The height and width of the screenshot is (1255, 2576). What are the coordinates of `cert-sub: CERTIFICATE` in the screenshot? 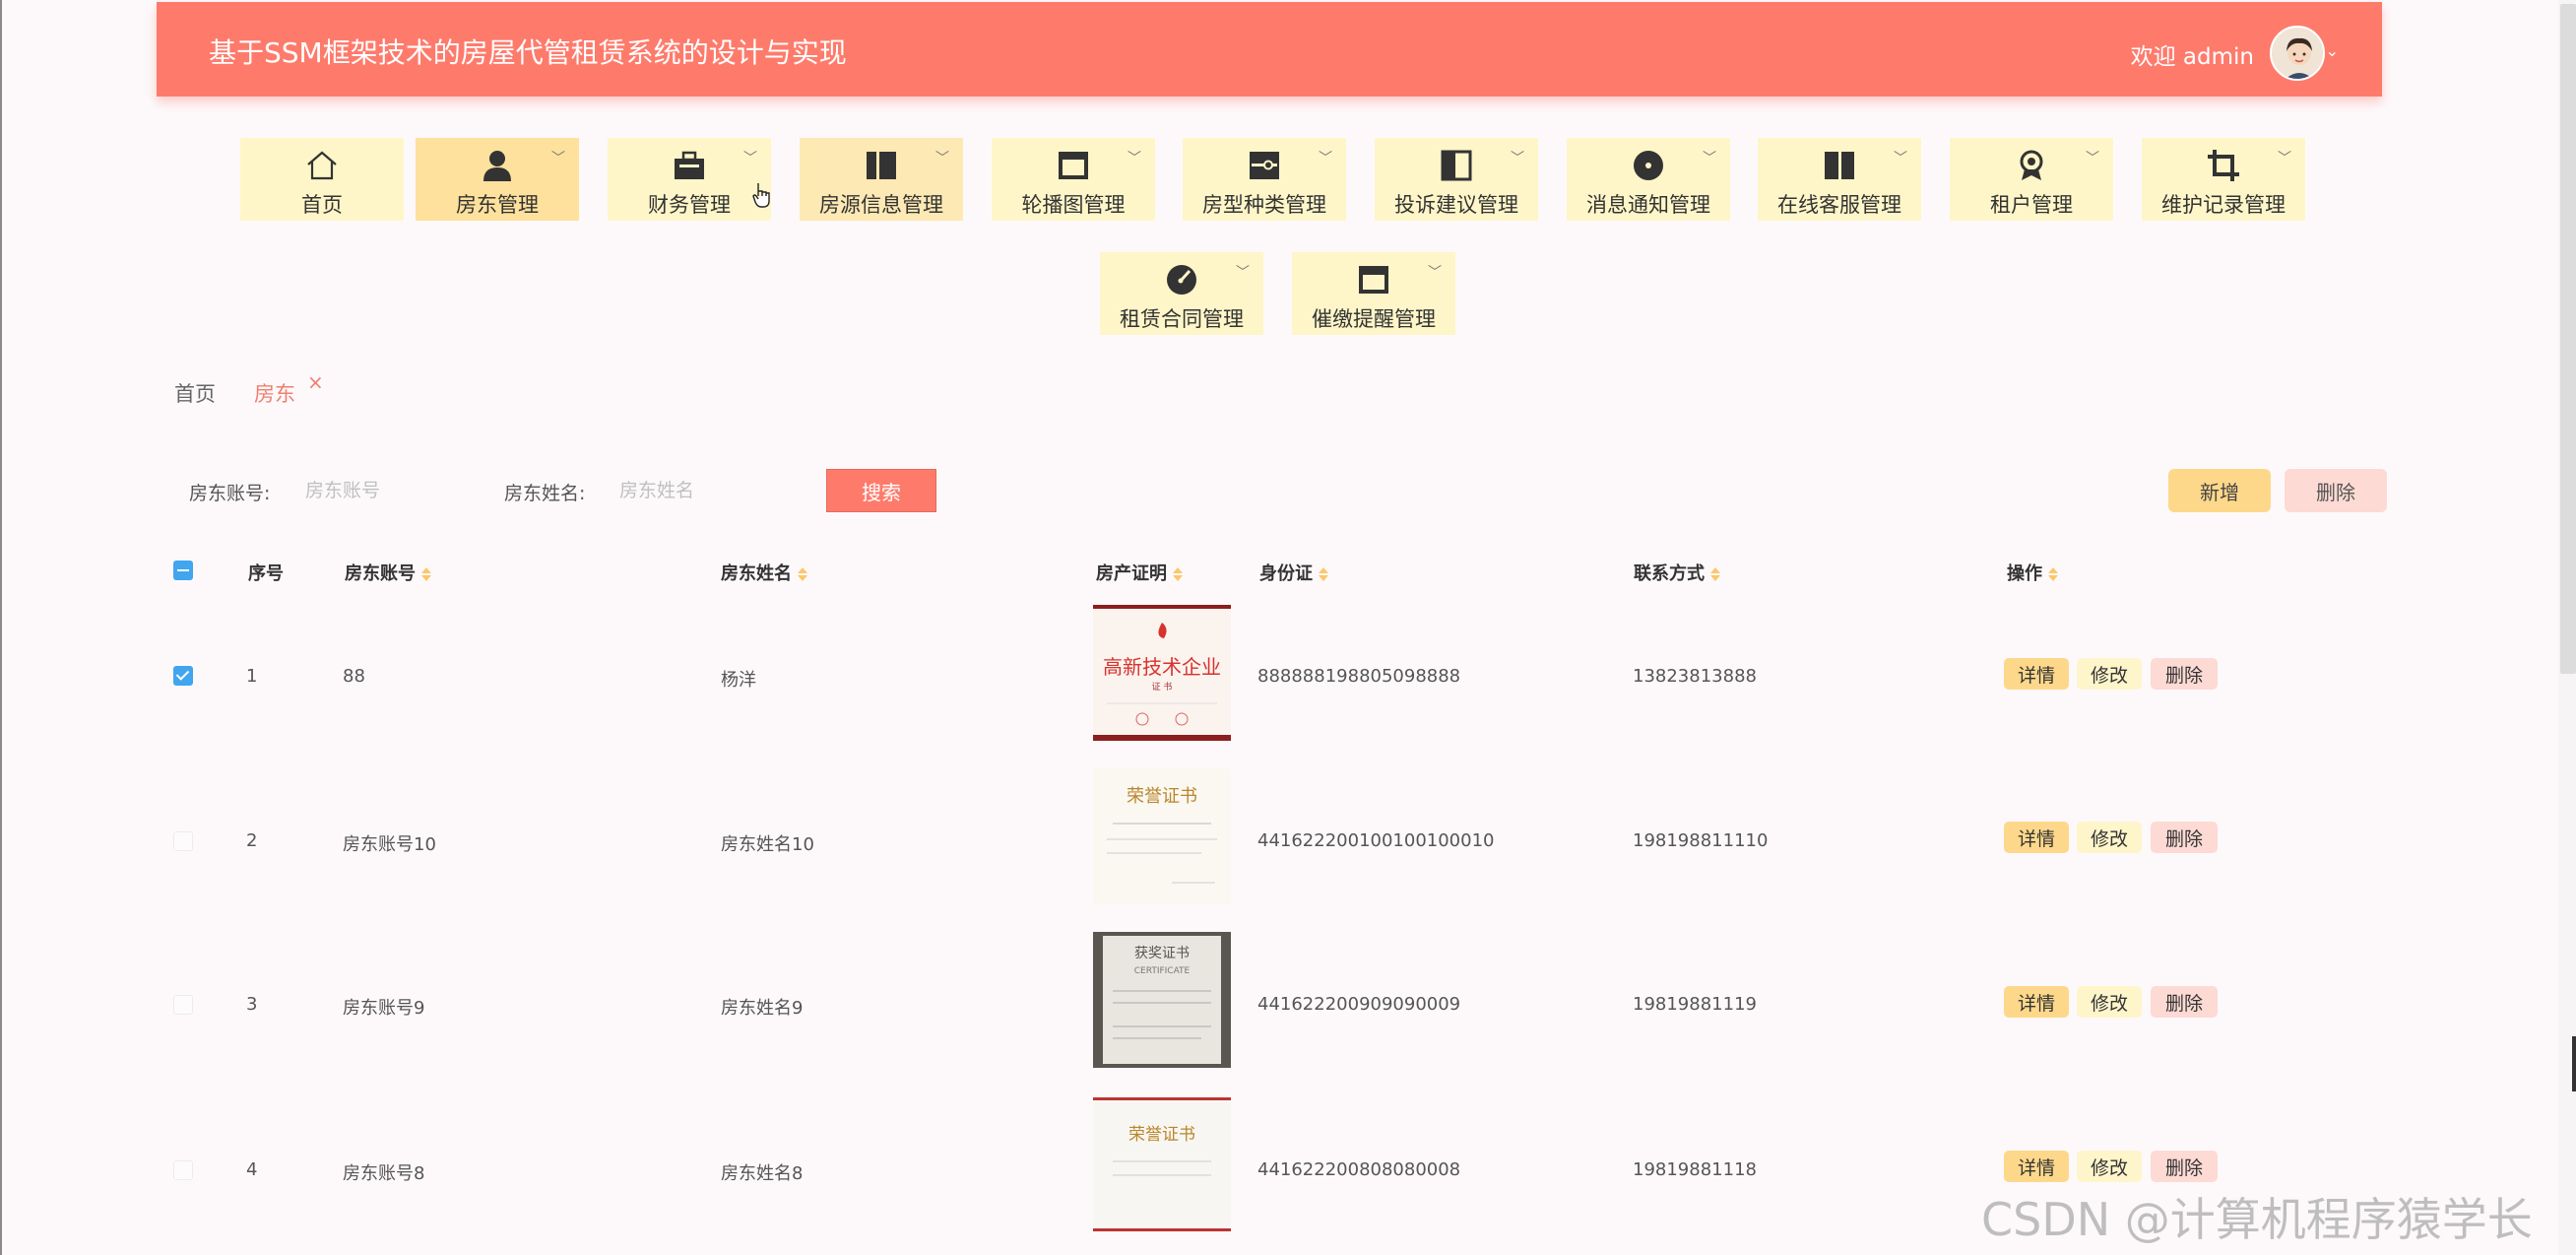 It's located at (1162, 971).